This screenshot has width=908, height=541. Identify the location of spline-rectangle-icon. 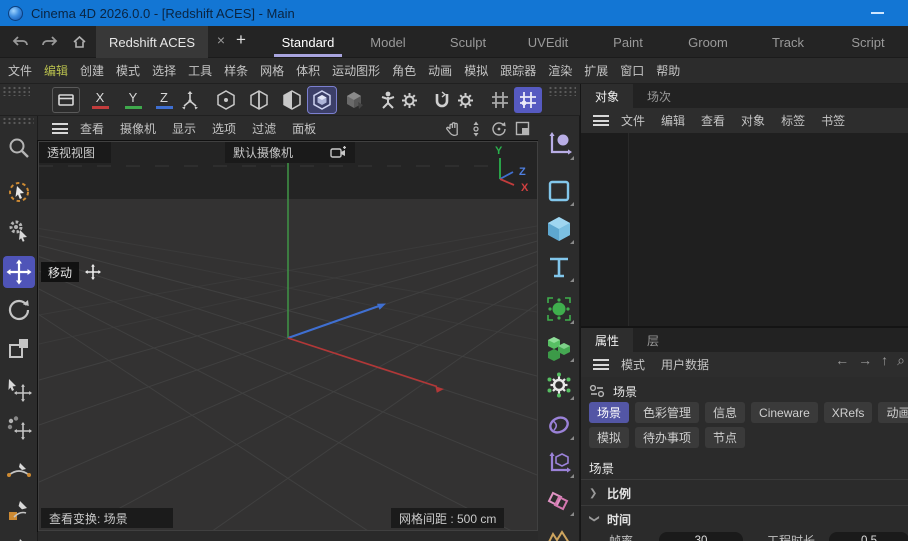
(559, 191).